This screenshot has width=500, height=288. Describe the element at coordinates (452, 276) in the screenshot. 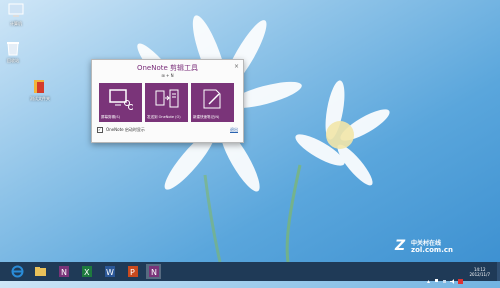

I see `volume-icon` at that location.